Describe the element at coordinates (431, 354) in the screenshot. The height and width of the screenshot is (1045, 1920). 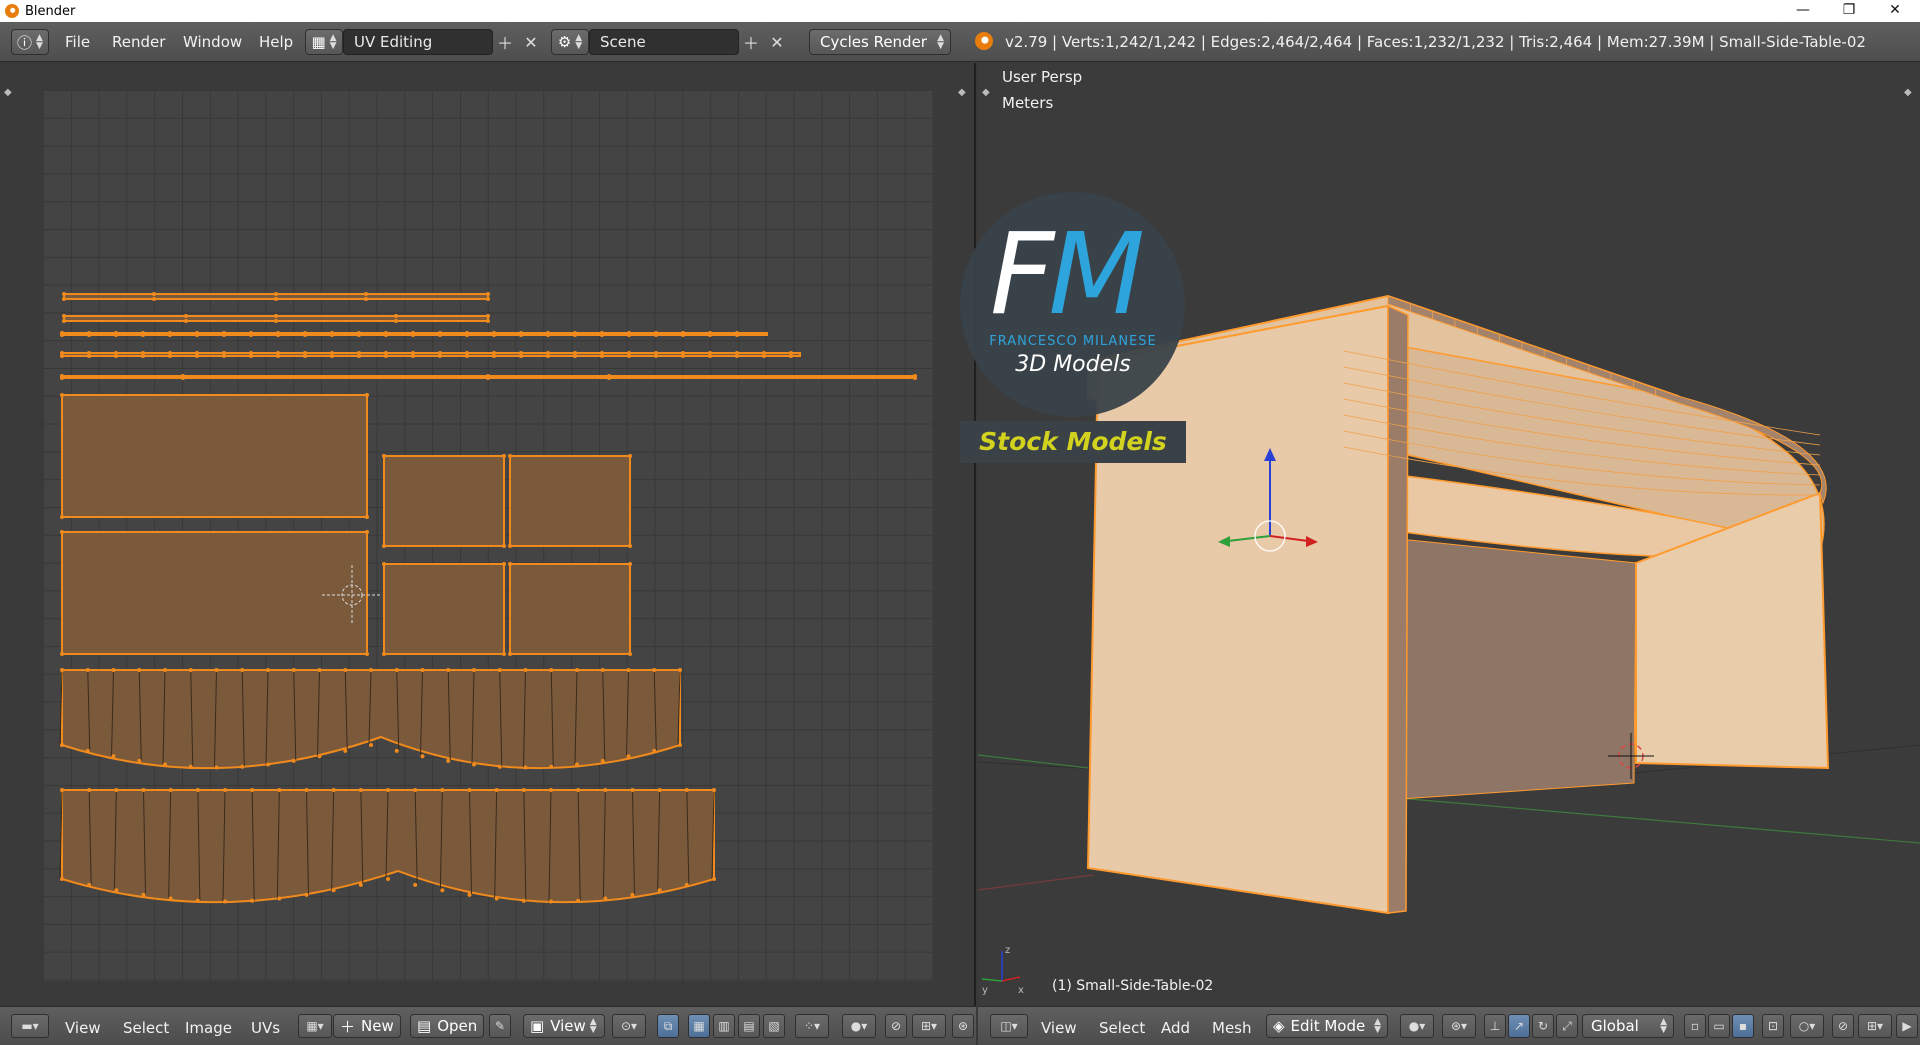
I see `uv-strip-island` at that location.